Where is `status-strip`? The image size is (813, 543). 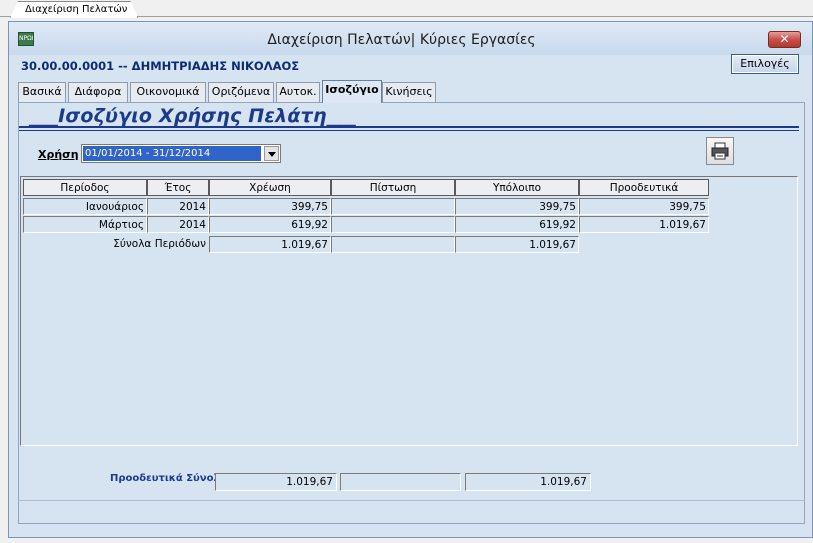
status-strip is located at coordinates (411, 512).